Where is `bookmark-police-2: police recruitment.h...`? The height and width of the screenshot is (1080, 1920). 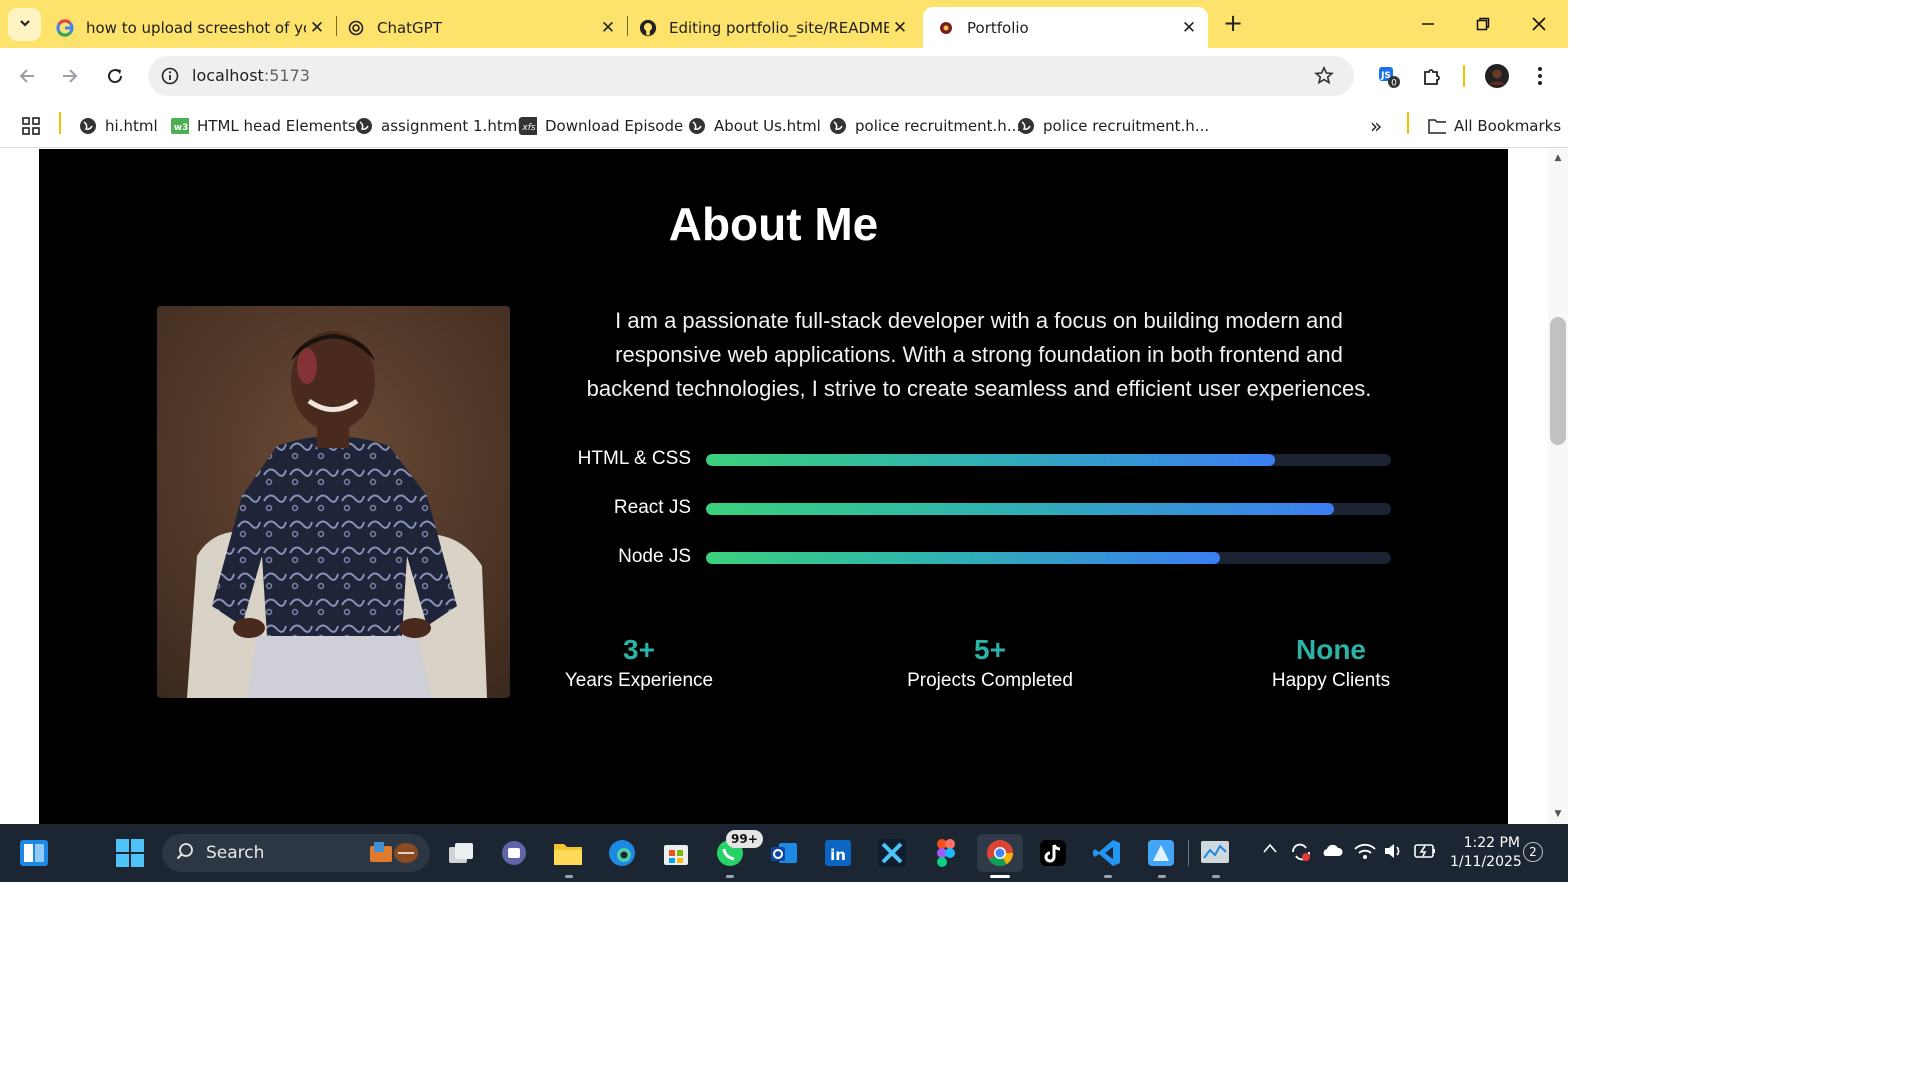 bookmark-police-2: police recruitment.h... is located at coordinates (1113, 126).